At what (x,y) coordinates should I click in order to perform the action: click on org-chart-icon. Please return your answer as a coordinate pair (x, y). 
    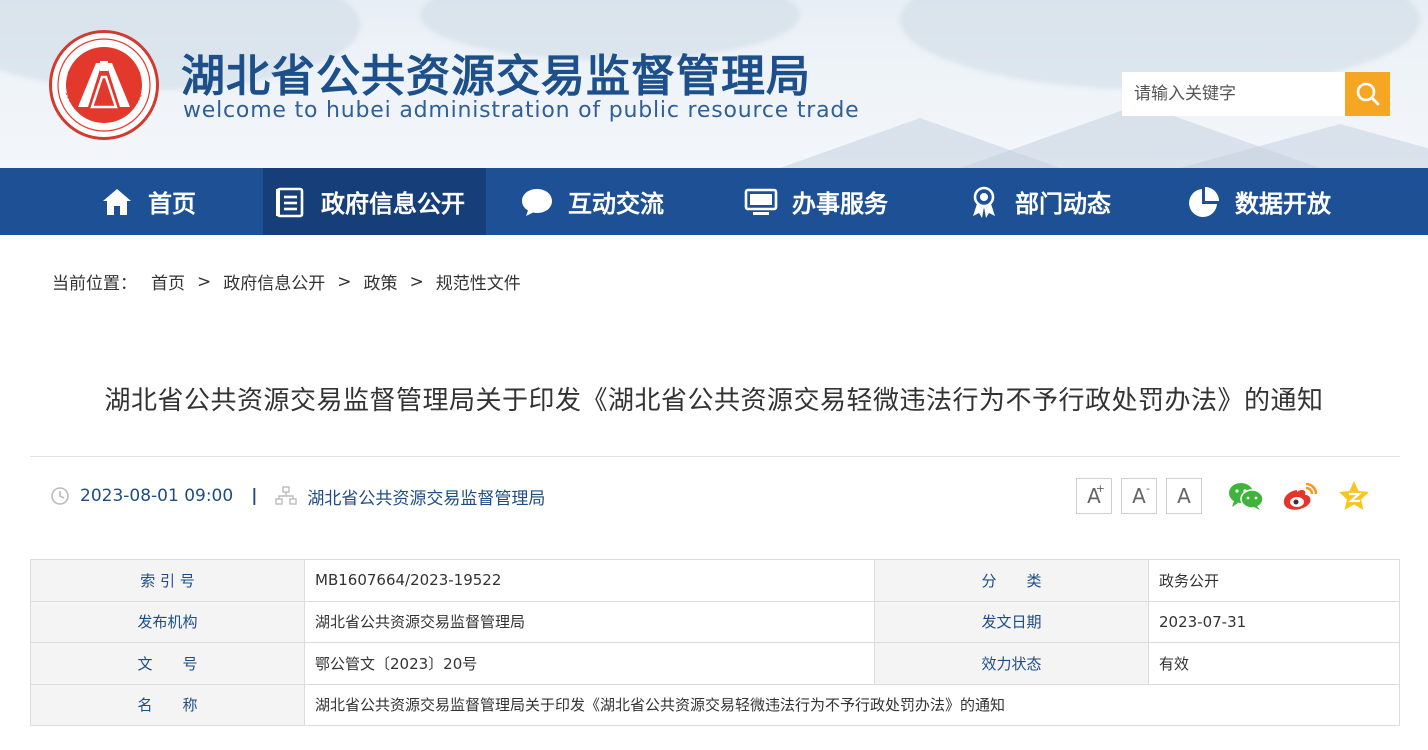
    Looking at the image, I should click on (286, 496).